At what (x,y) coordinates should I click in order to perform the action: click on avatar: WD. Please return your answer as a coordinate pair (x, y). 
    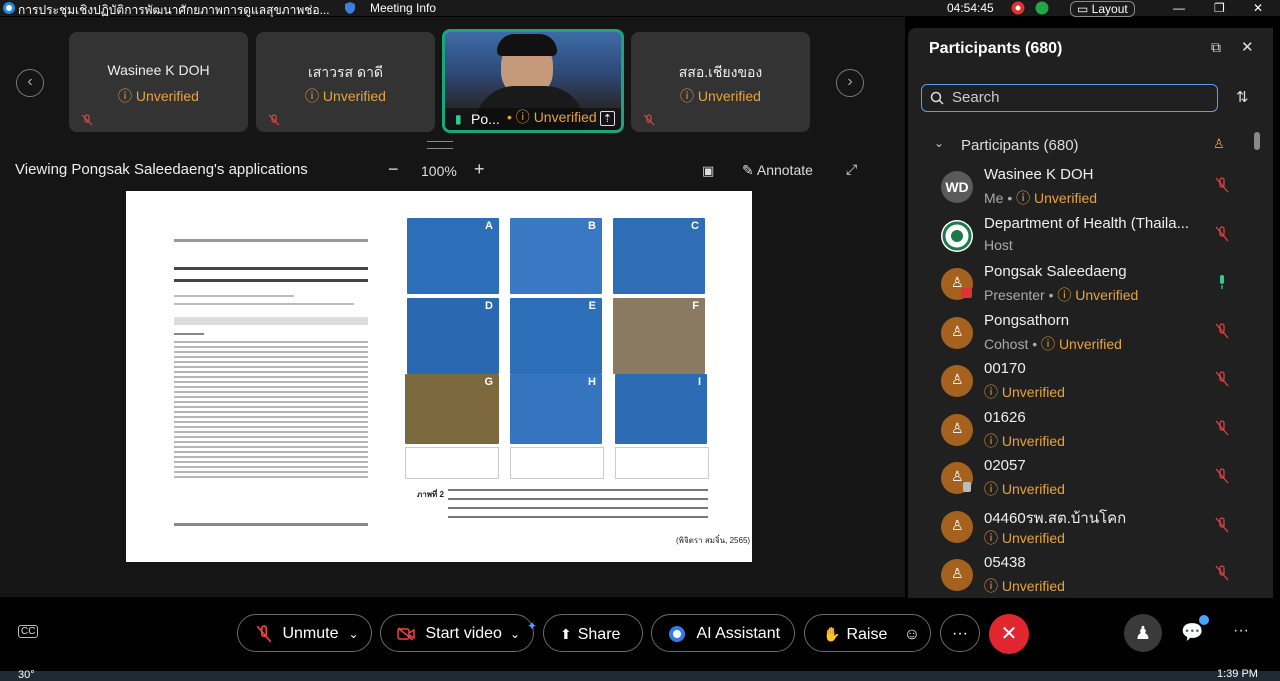
    Looking at the image, I should click on (957, 187).